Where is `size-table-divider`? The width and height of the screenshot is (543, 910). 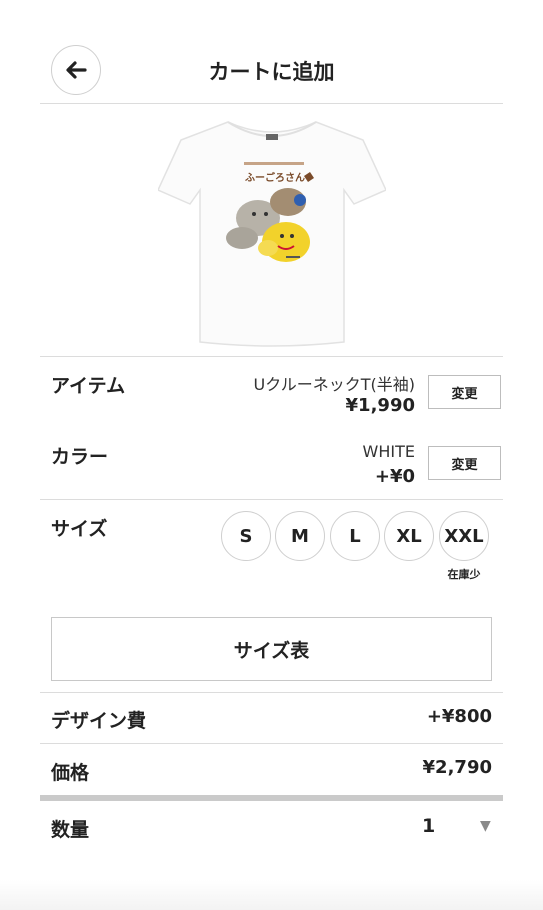 size-table-divider is located at coordinates (271, 692).